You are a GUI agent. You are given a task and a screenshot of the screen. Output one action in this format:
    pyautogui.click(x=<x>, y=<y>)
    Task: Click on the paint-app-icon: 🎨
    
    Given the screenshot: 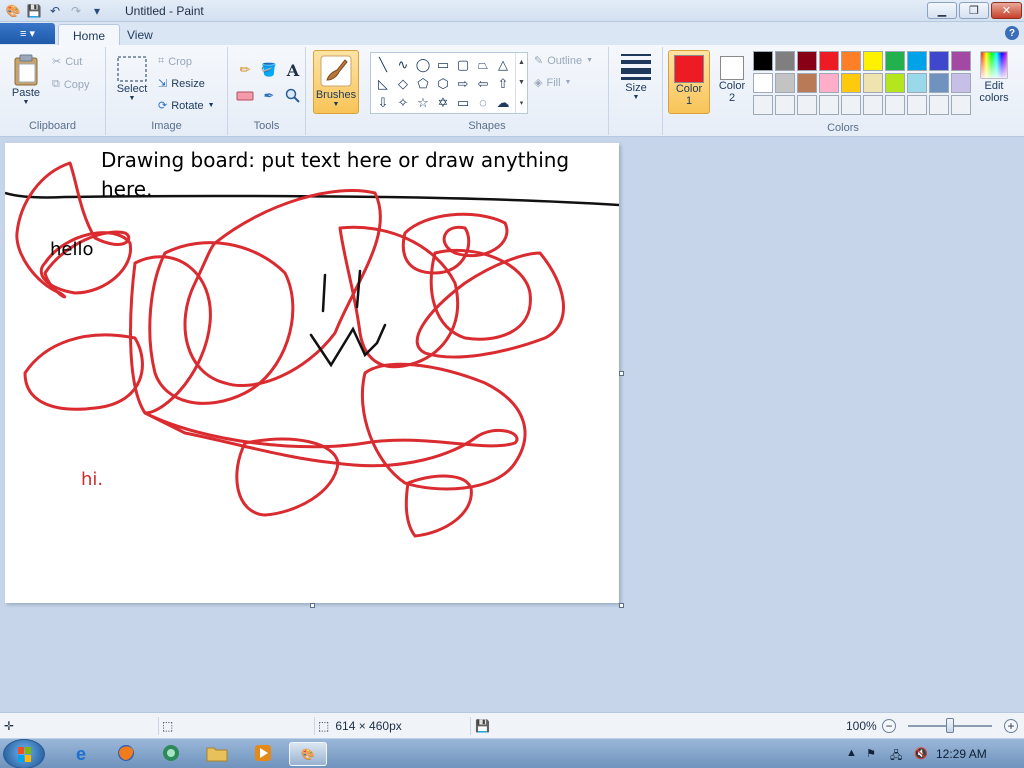 What is the action you would take?
    pyautogui.click(x=13, y=11)
    